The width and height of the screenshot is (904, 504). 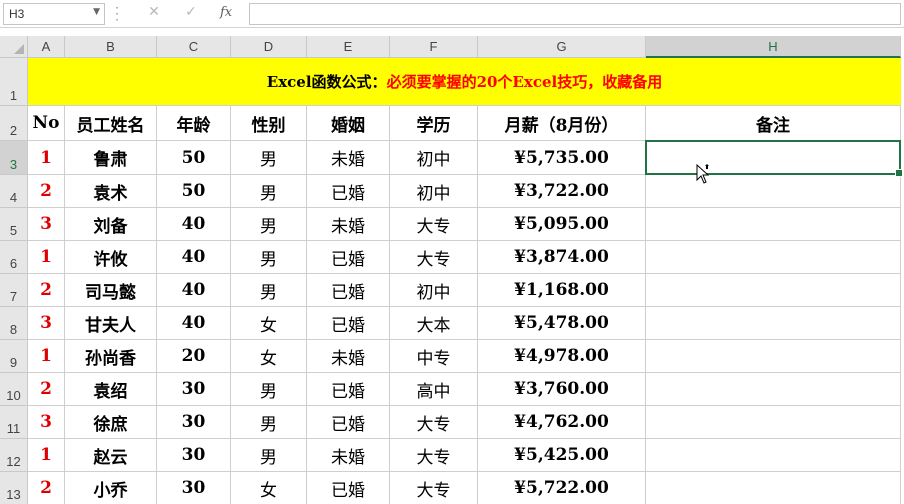 I want to click on column-header-c: C, so click(x=194, y=47).